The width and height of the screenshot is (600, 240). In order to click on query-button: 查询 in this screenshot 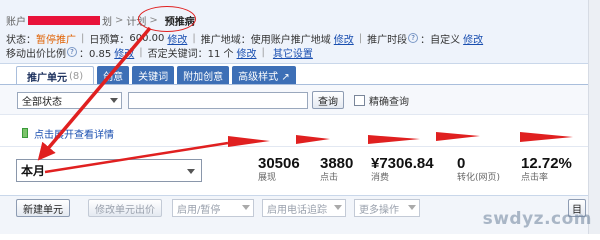, I will do `click(328, 100)`.